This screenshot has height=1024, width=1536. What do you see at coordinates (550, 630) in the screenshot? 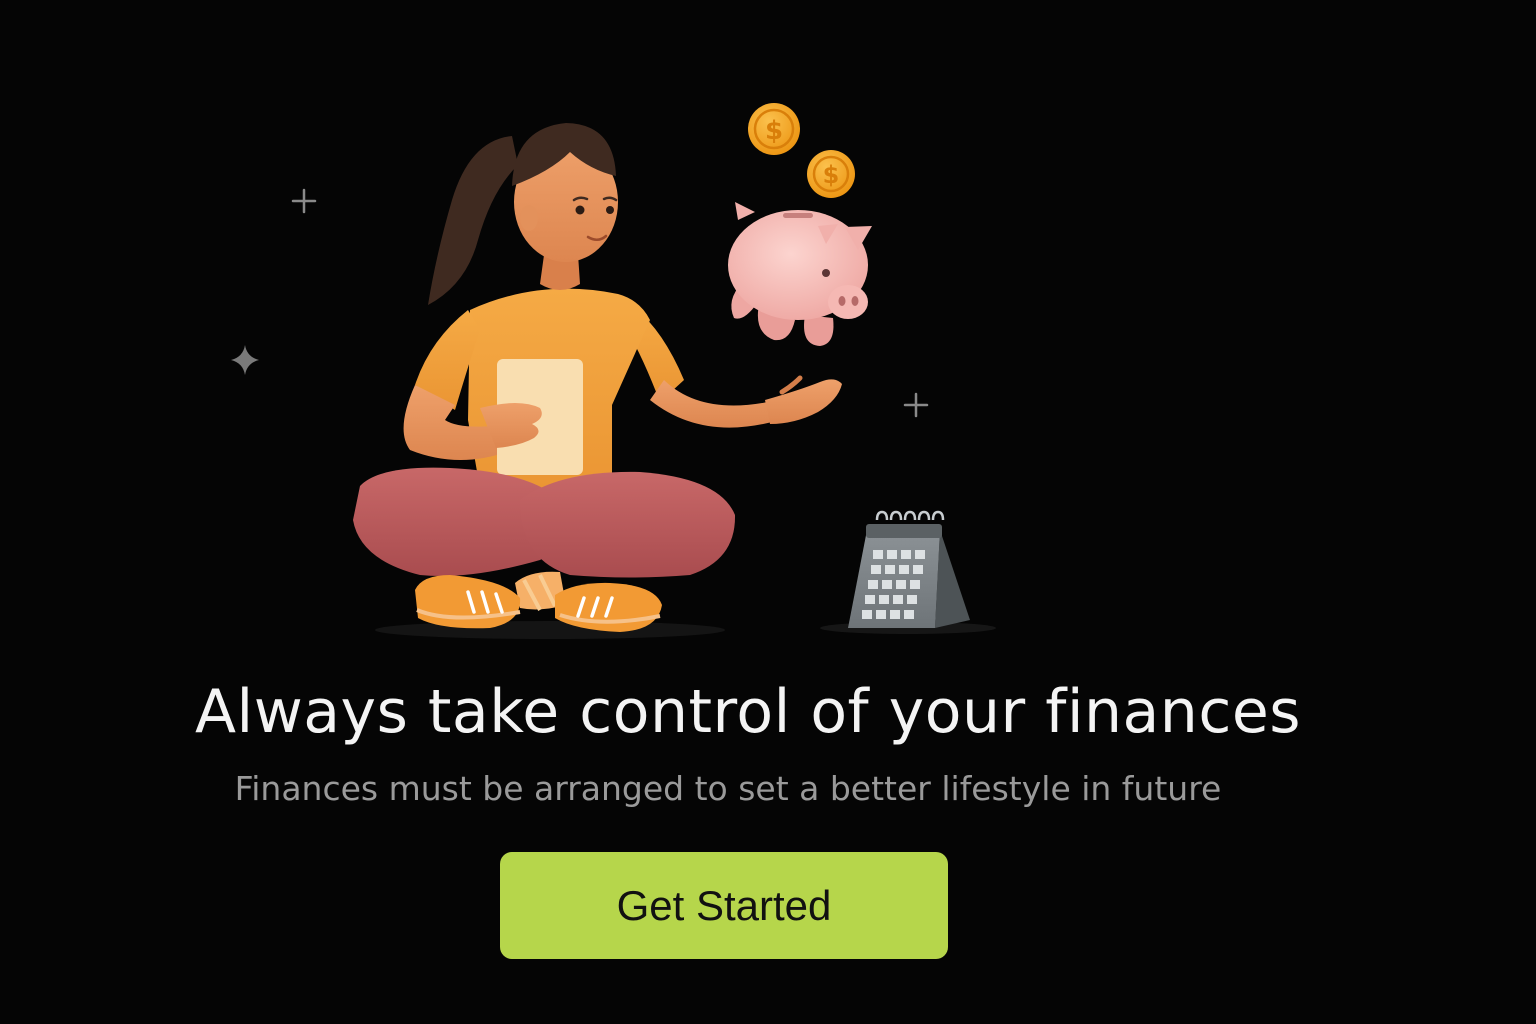
I see `woman-shadow` at bounding box center [550, 630].